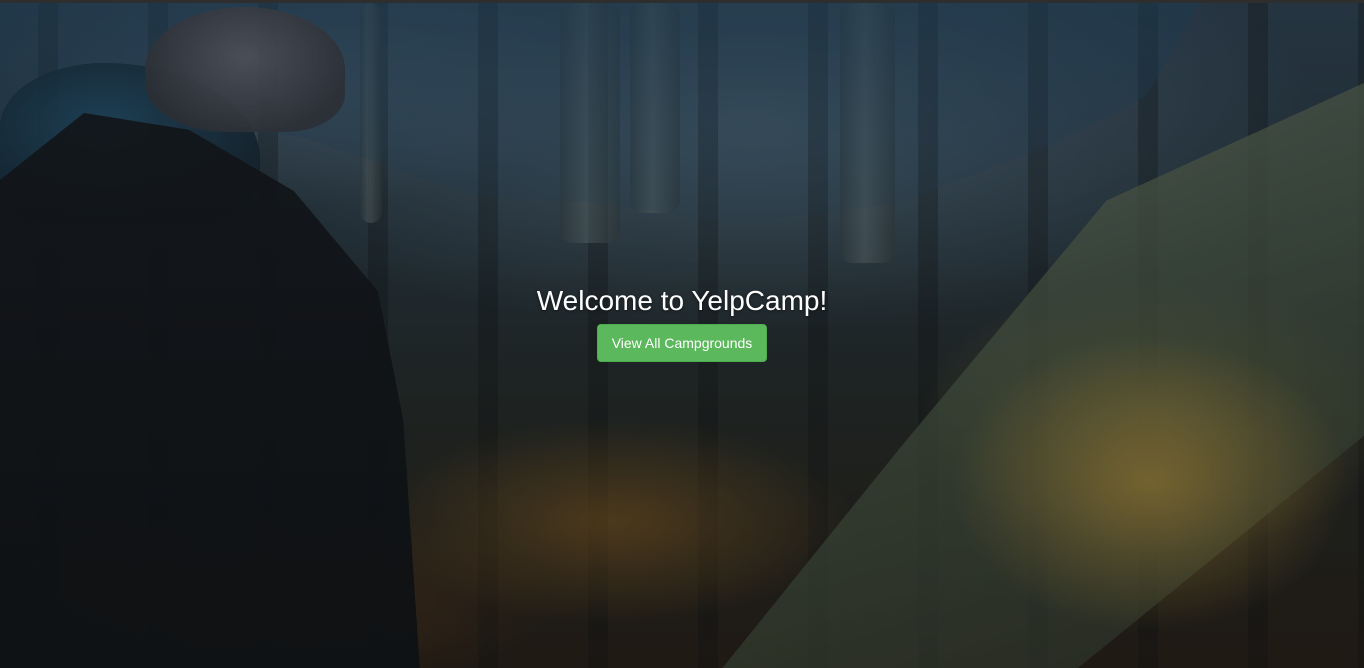 This screenshot has width=1364, height=668. I want to click on welcome-heading: Welcome to YelpCamp!, so click(682, 300).